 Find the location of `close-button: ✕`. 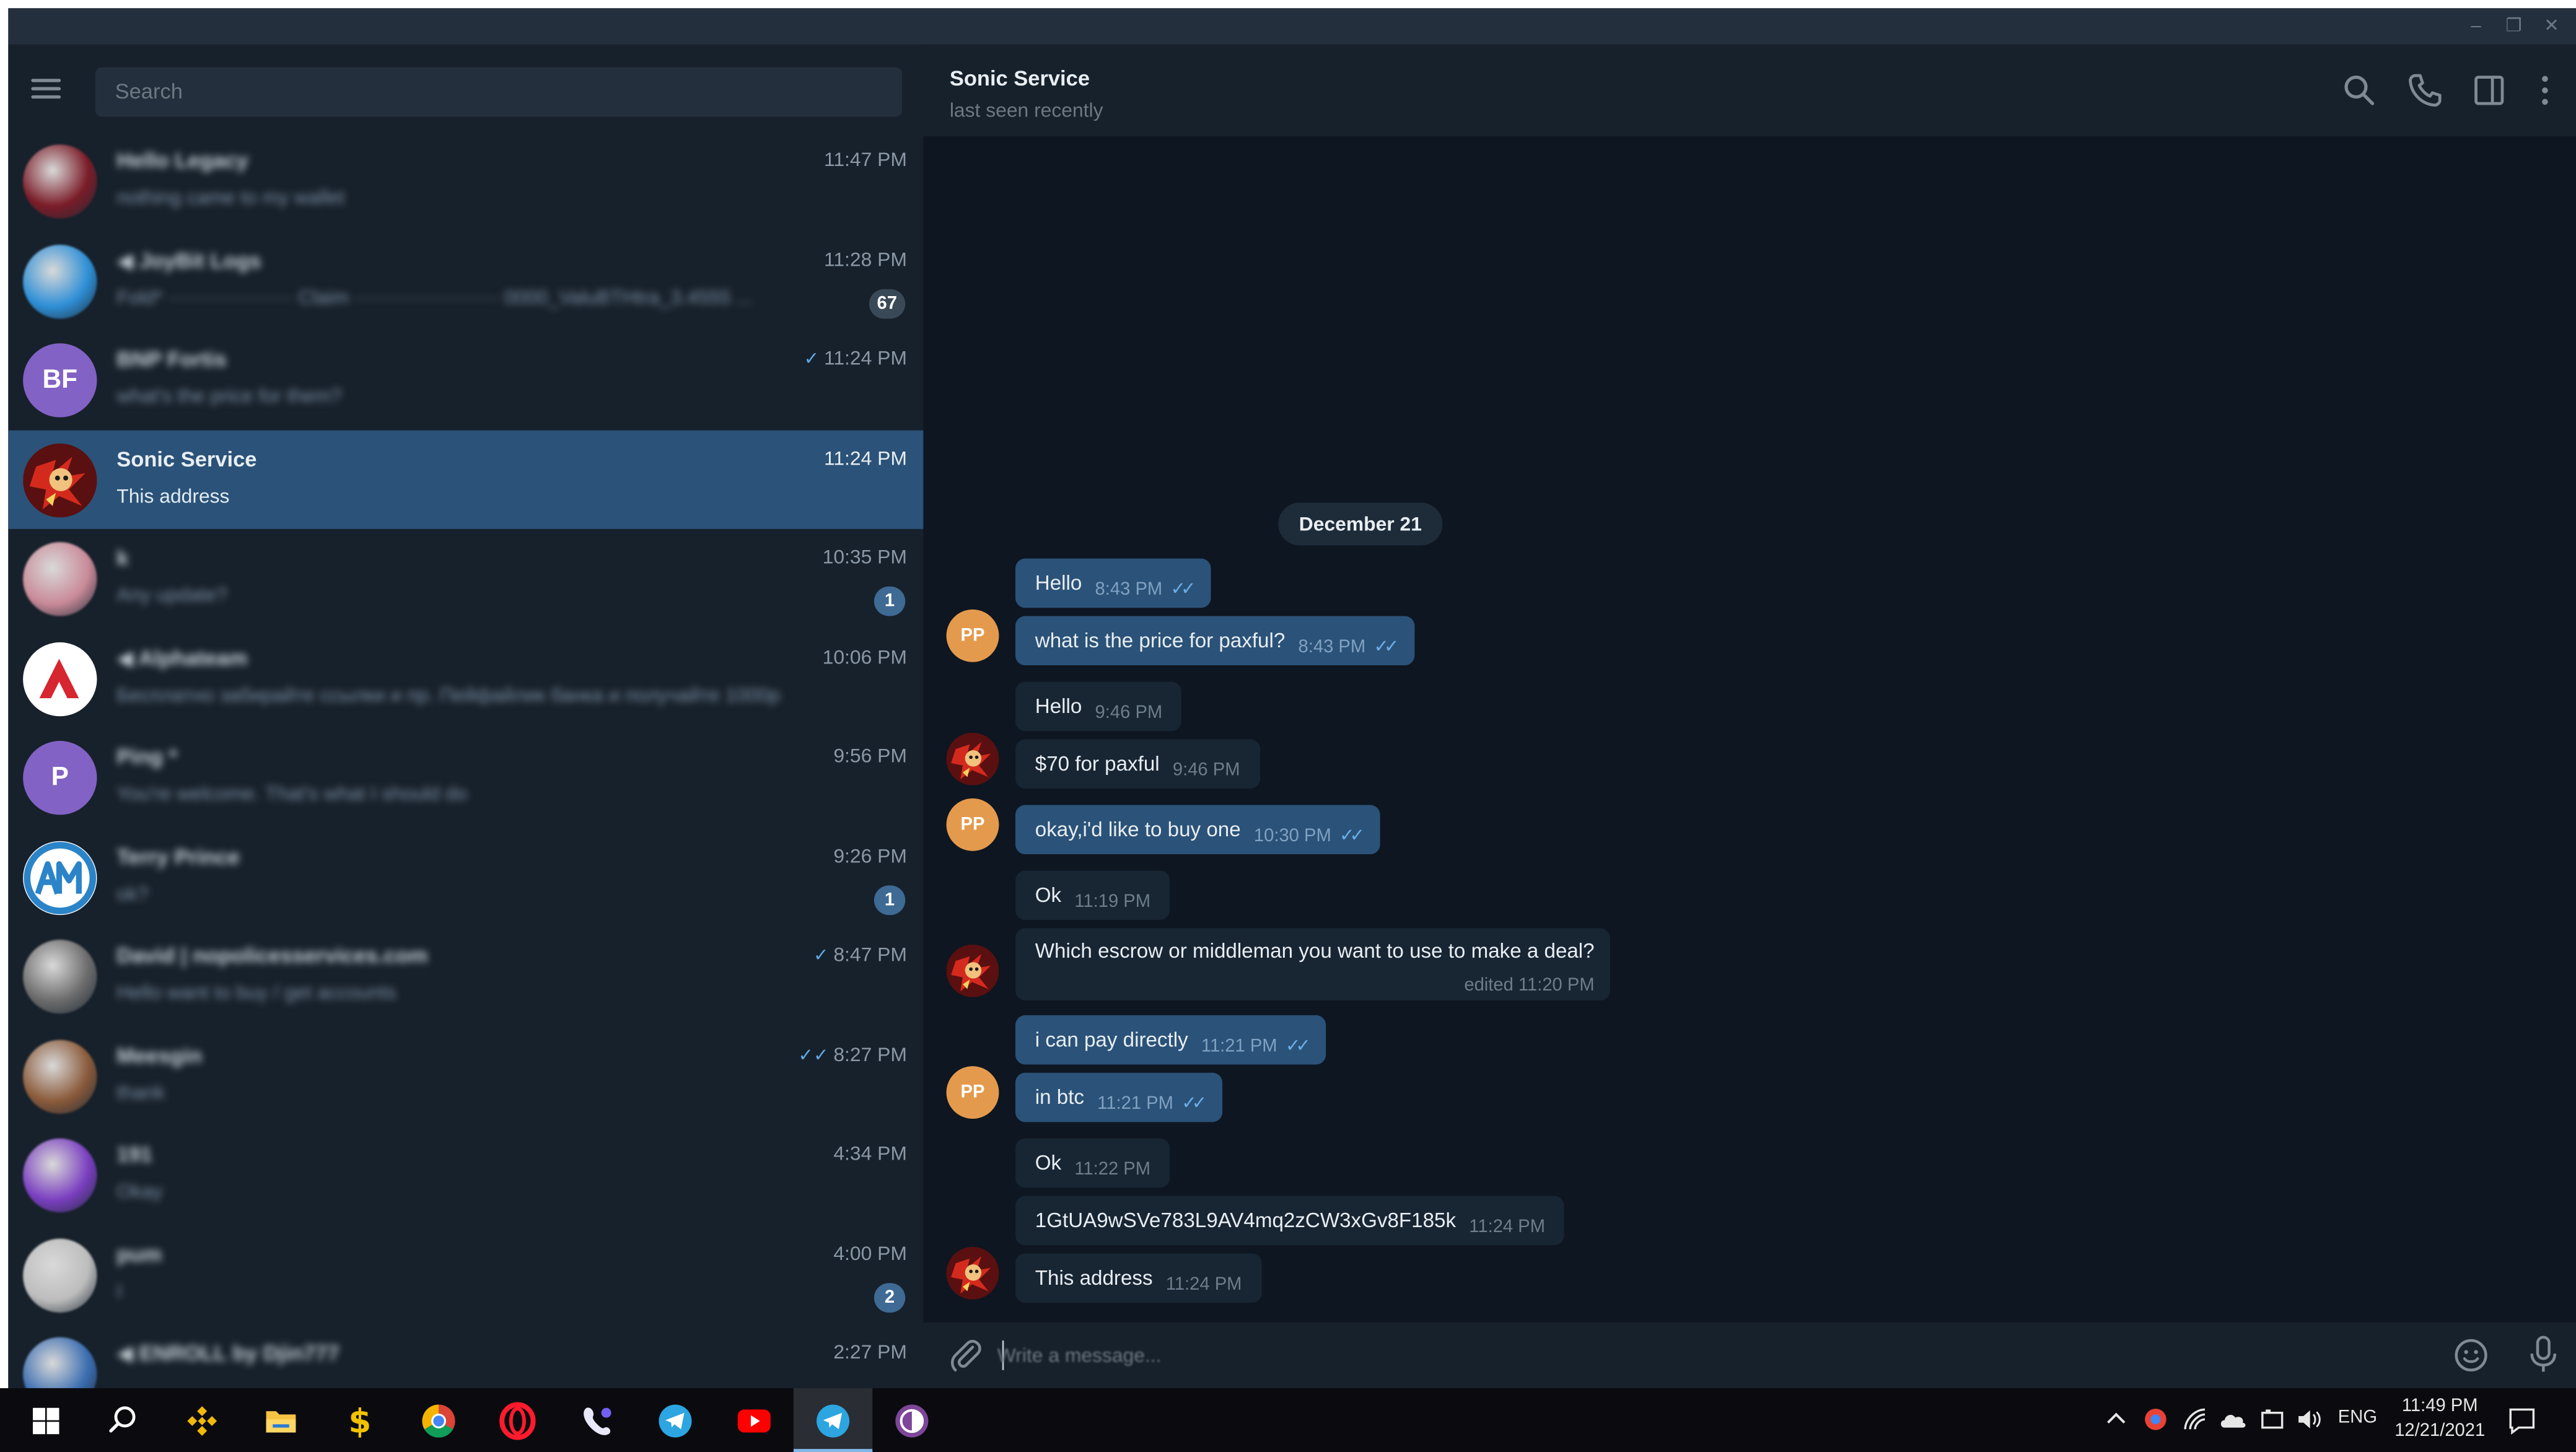

close-button: ✕ is located at coordinates (2552, 26).